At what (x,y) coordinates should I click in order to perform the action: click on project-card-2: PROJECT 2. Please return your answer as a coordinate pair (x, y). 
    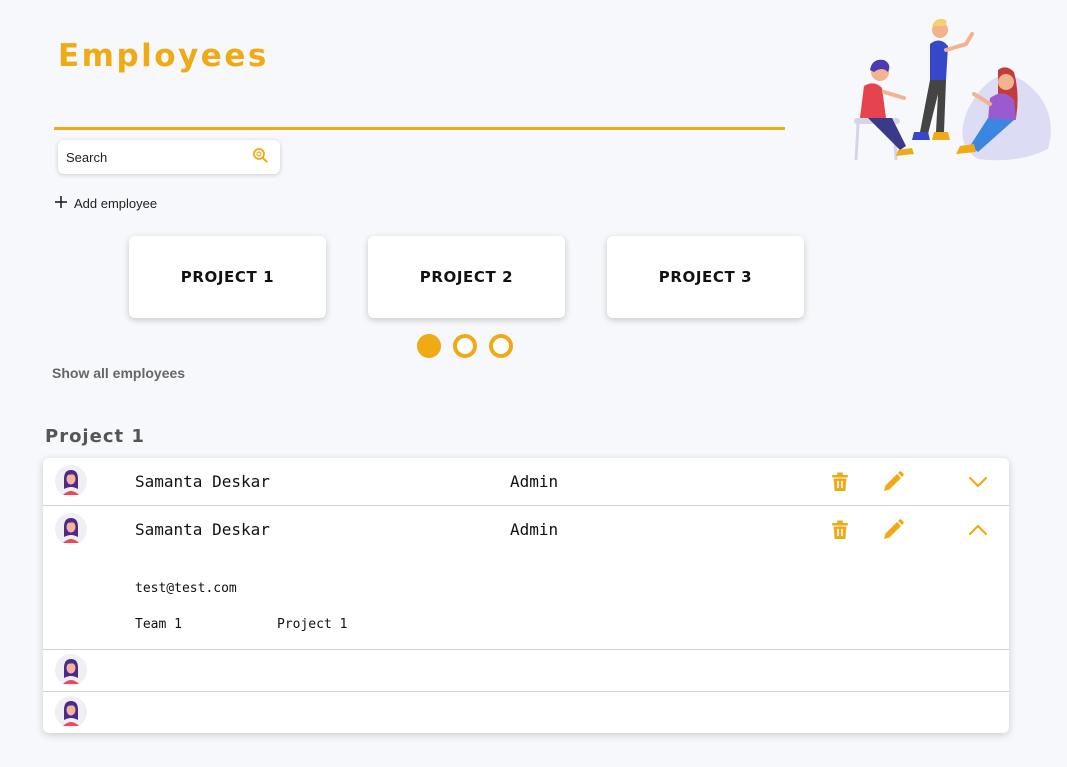
    Looking at the image, I should click on (466, 277).